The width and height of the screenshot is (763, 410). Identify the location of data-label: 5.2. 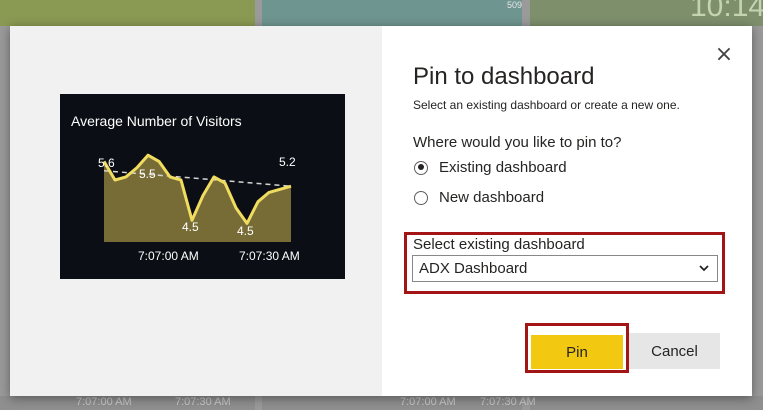
(287, 162).